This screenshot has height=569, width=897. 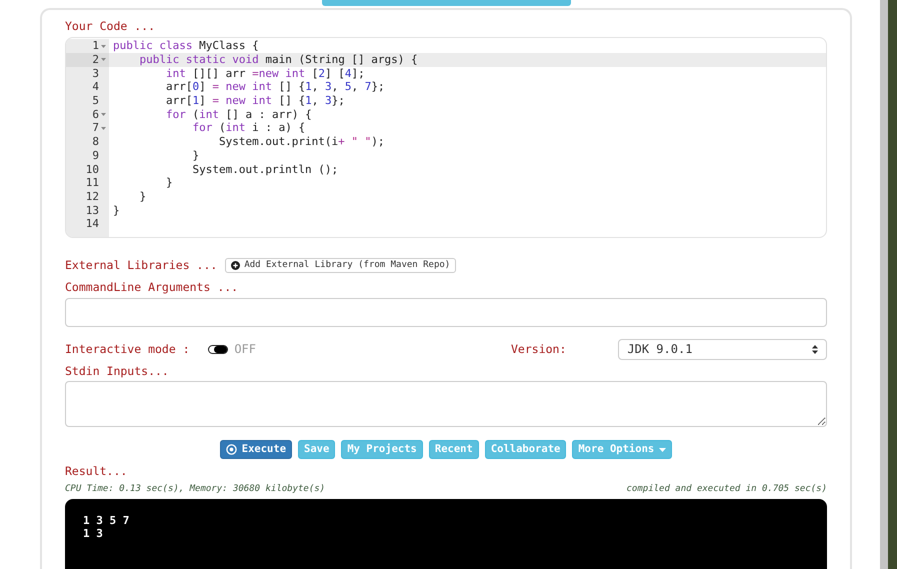 I want to click on action-button: Save, so click(x=317, y=449).